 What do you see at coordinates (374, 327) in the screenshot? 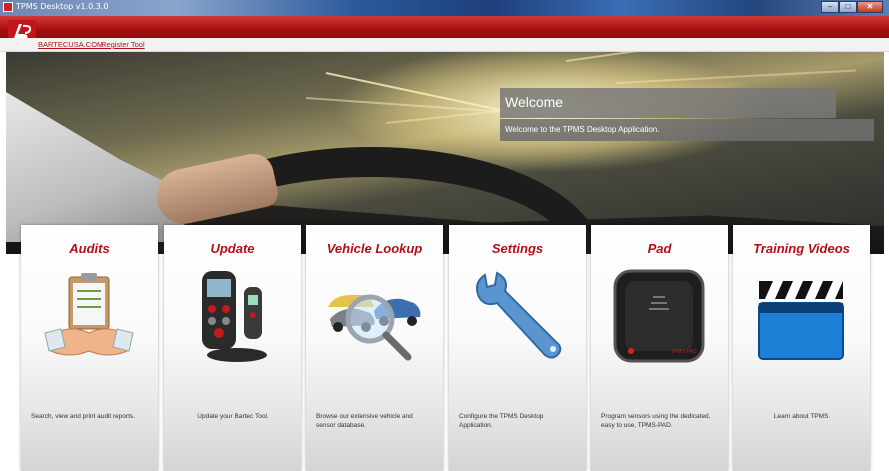
I see `magnifier-cars-icon` at bounding box center [374, 327].